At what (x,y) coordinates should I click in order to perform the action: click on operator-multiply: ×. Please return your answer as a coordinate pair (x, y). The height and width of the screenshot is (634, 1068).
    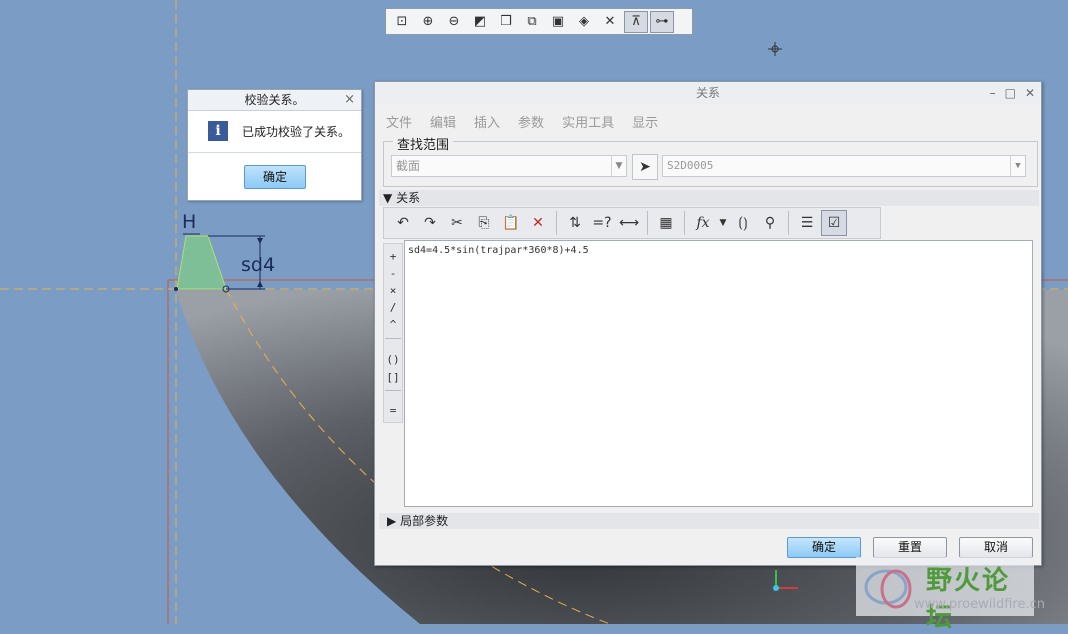
    Looking at the image, I should click on (393, 290).